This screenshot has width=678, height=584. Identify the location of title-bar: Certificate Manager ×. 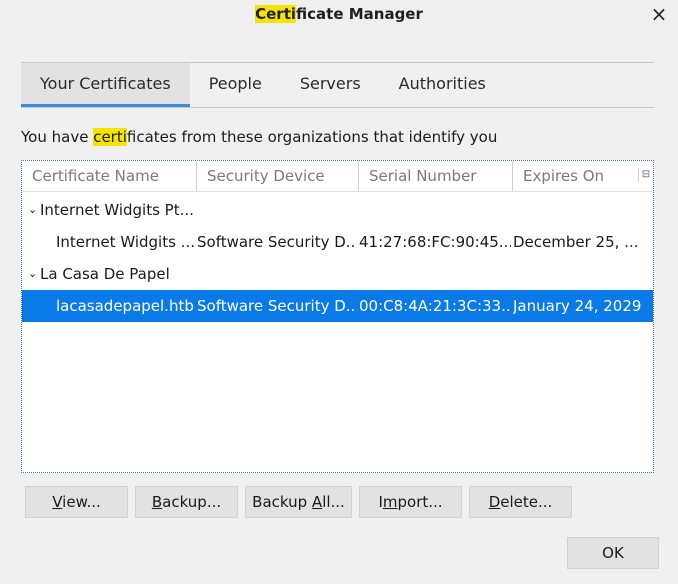
(339, 15).